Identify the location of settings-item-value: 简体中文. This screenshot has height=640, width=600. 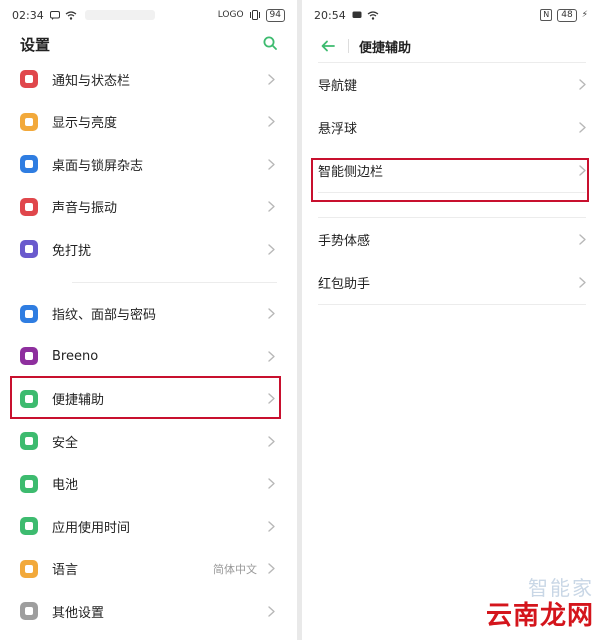
(235, 569).